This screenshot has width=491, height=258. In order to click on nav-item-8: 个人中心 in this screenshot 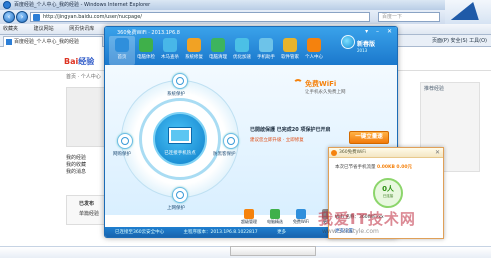, I will do `click(314, 50)`.